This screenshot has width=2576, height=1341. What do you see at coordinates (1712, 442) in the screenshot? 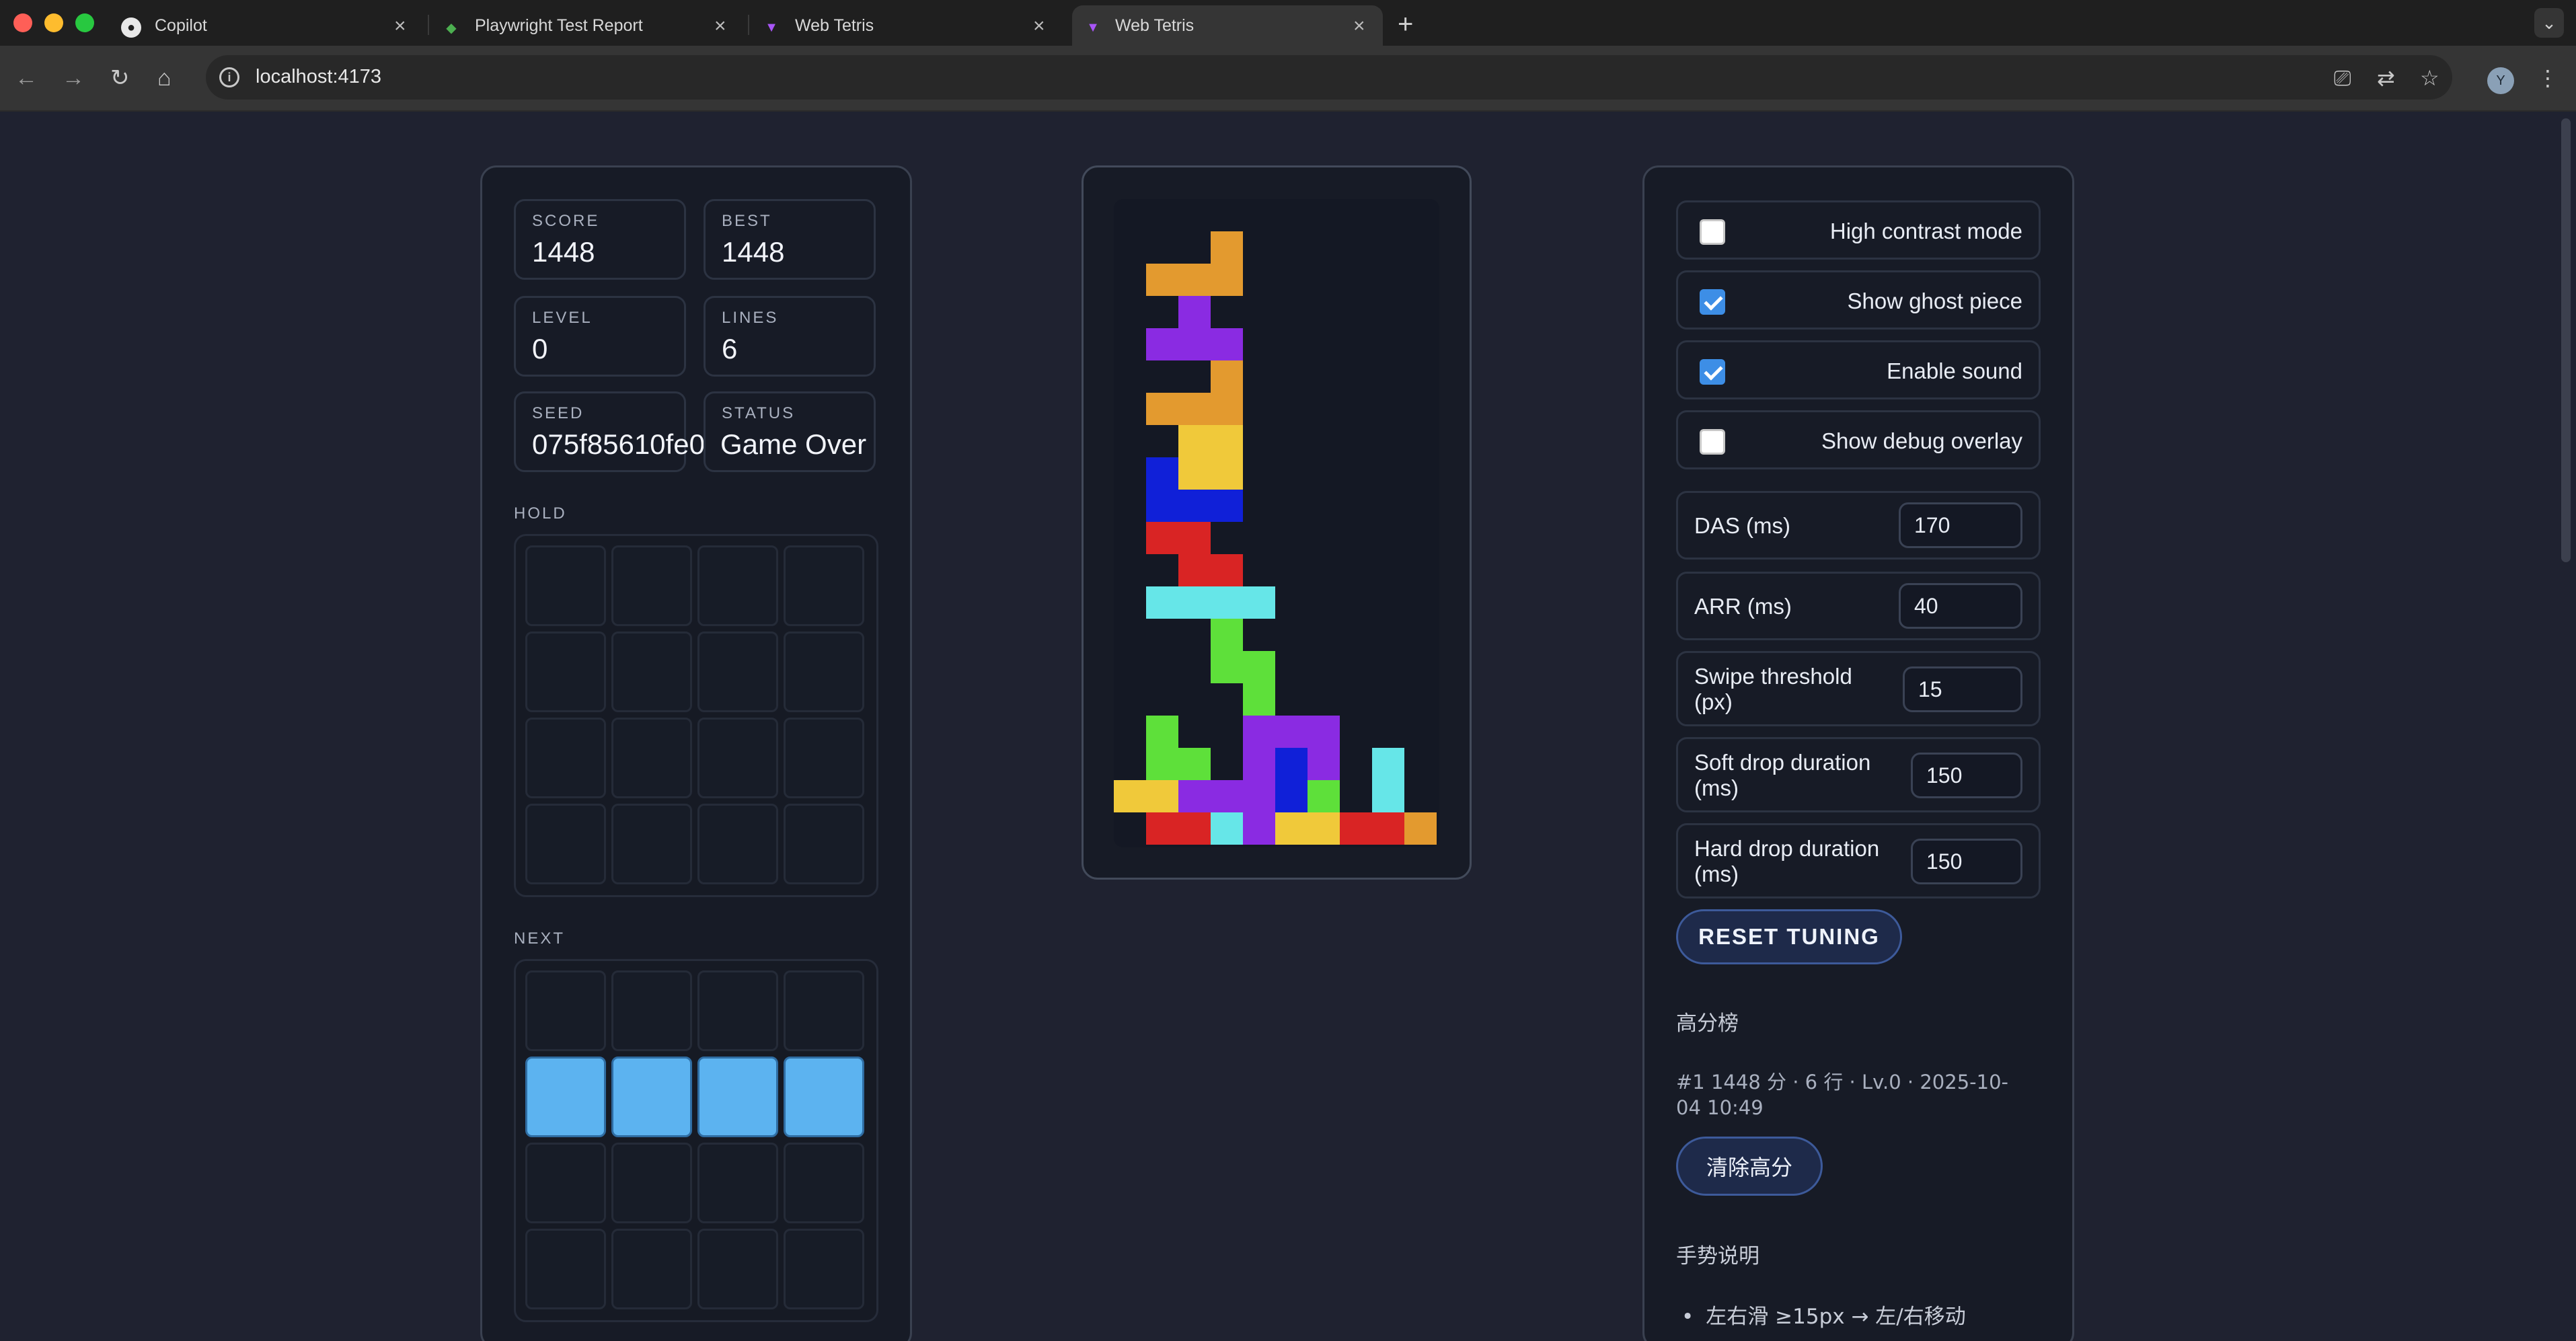
I see `debug-overlay-checkbox` at bounding box center [1712, 442].